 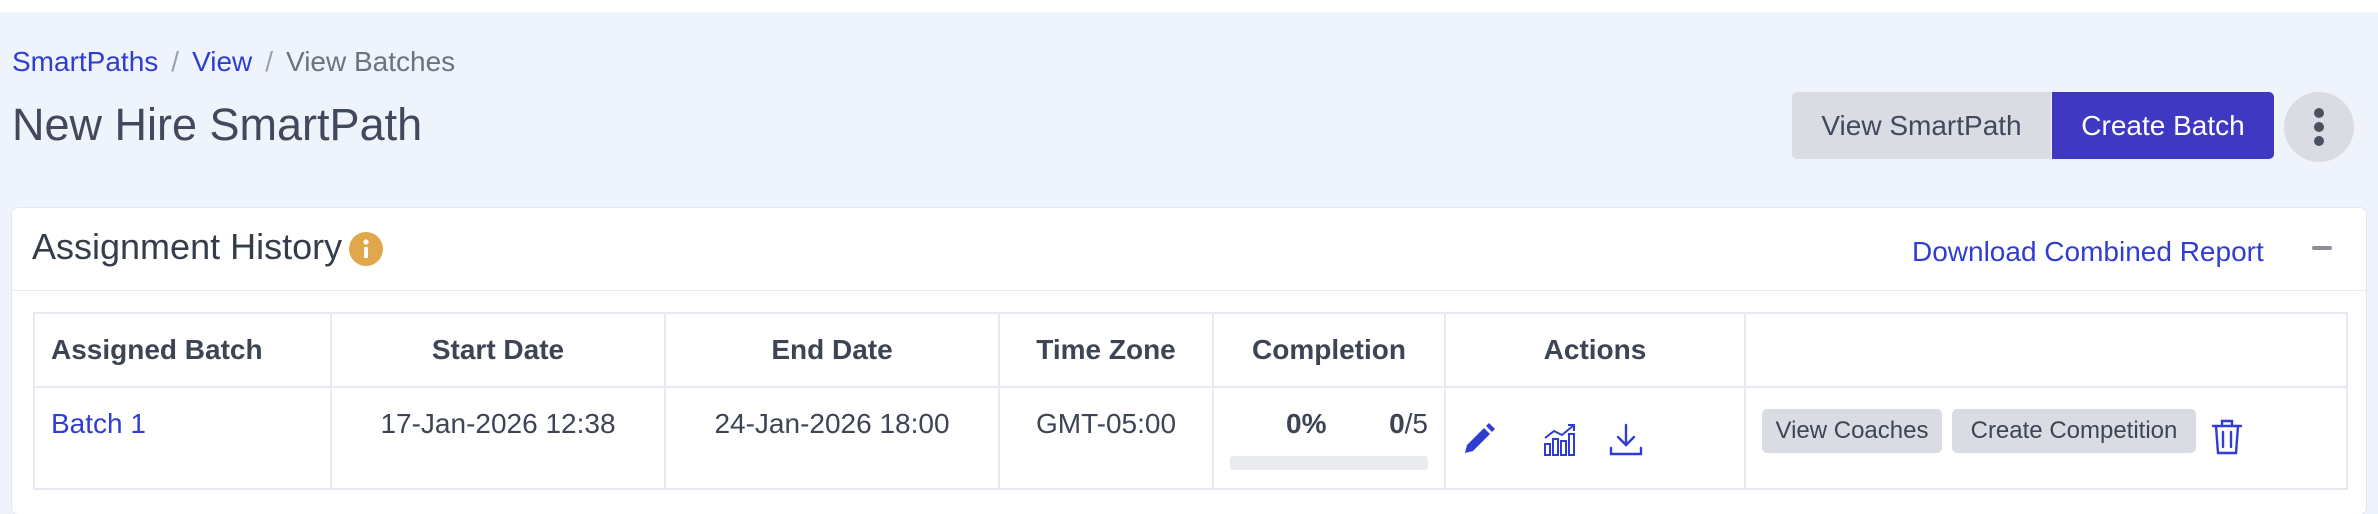 I want to click on column-header-assigned-batch: Assigned Batch, so click(x=182, y=350).